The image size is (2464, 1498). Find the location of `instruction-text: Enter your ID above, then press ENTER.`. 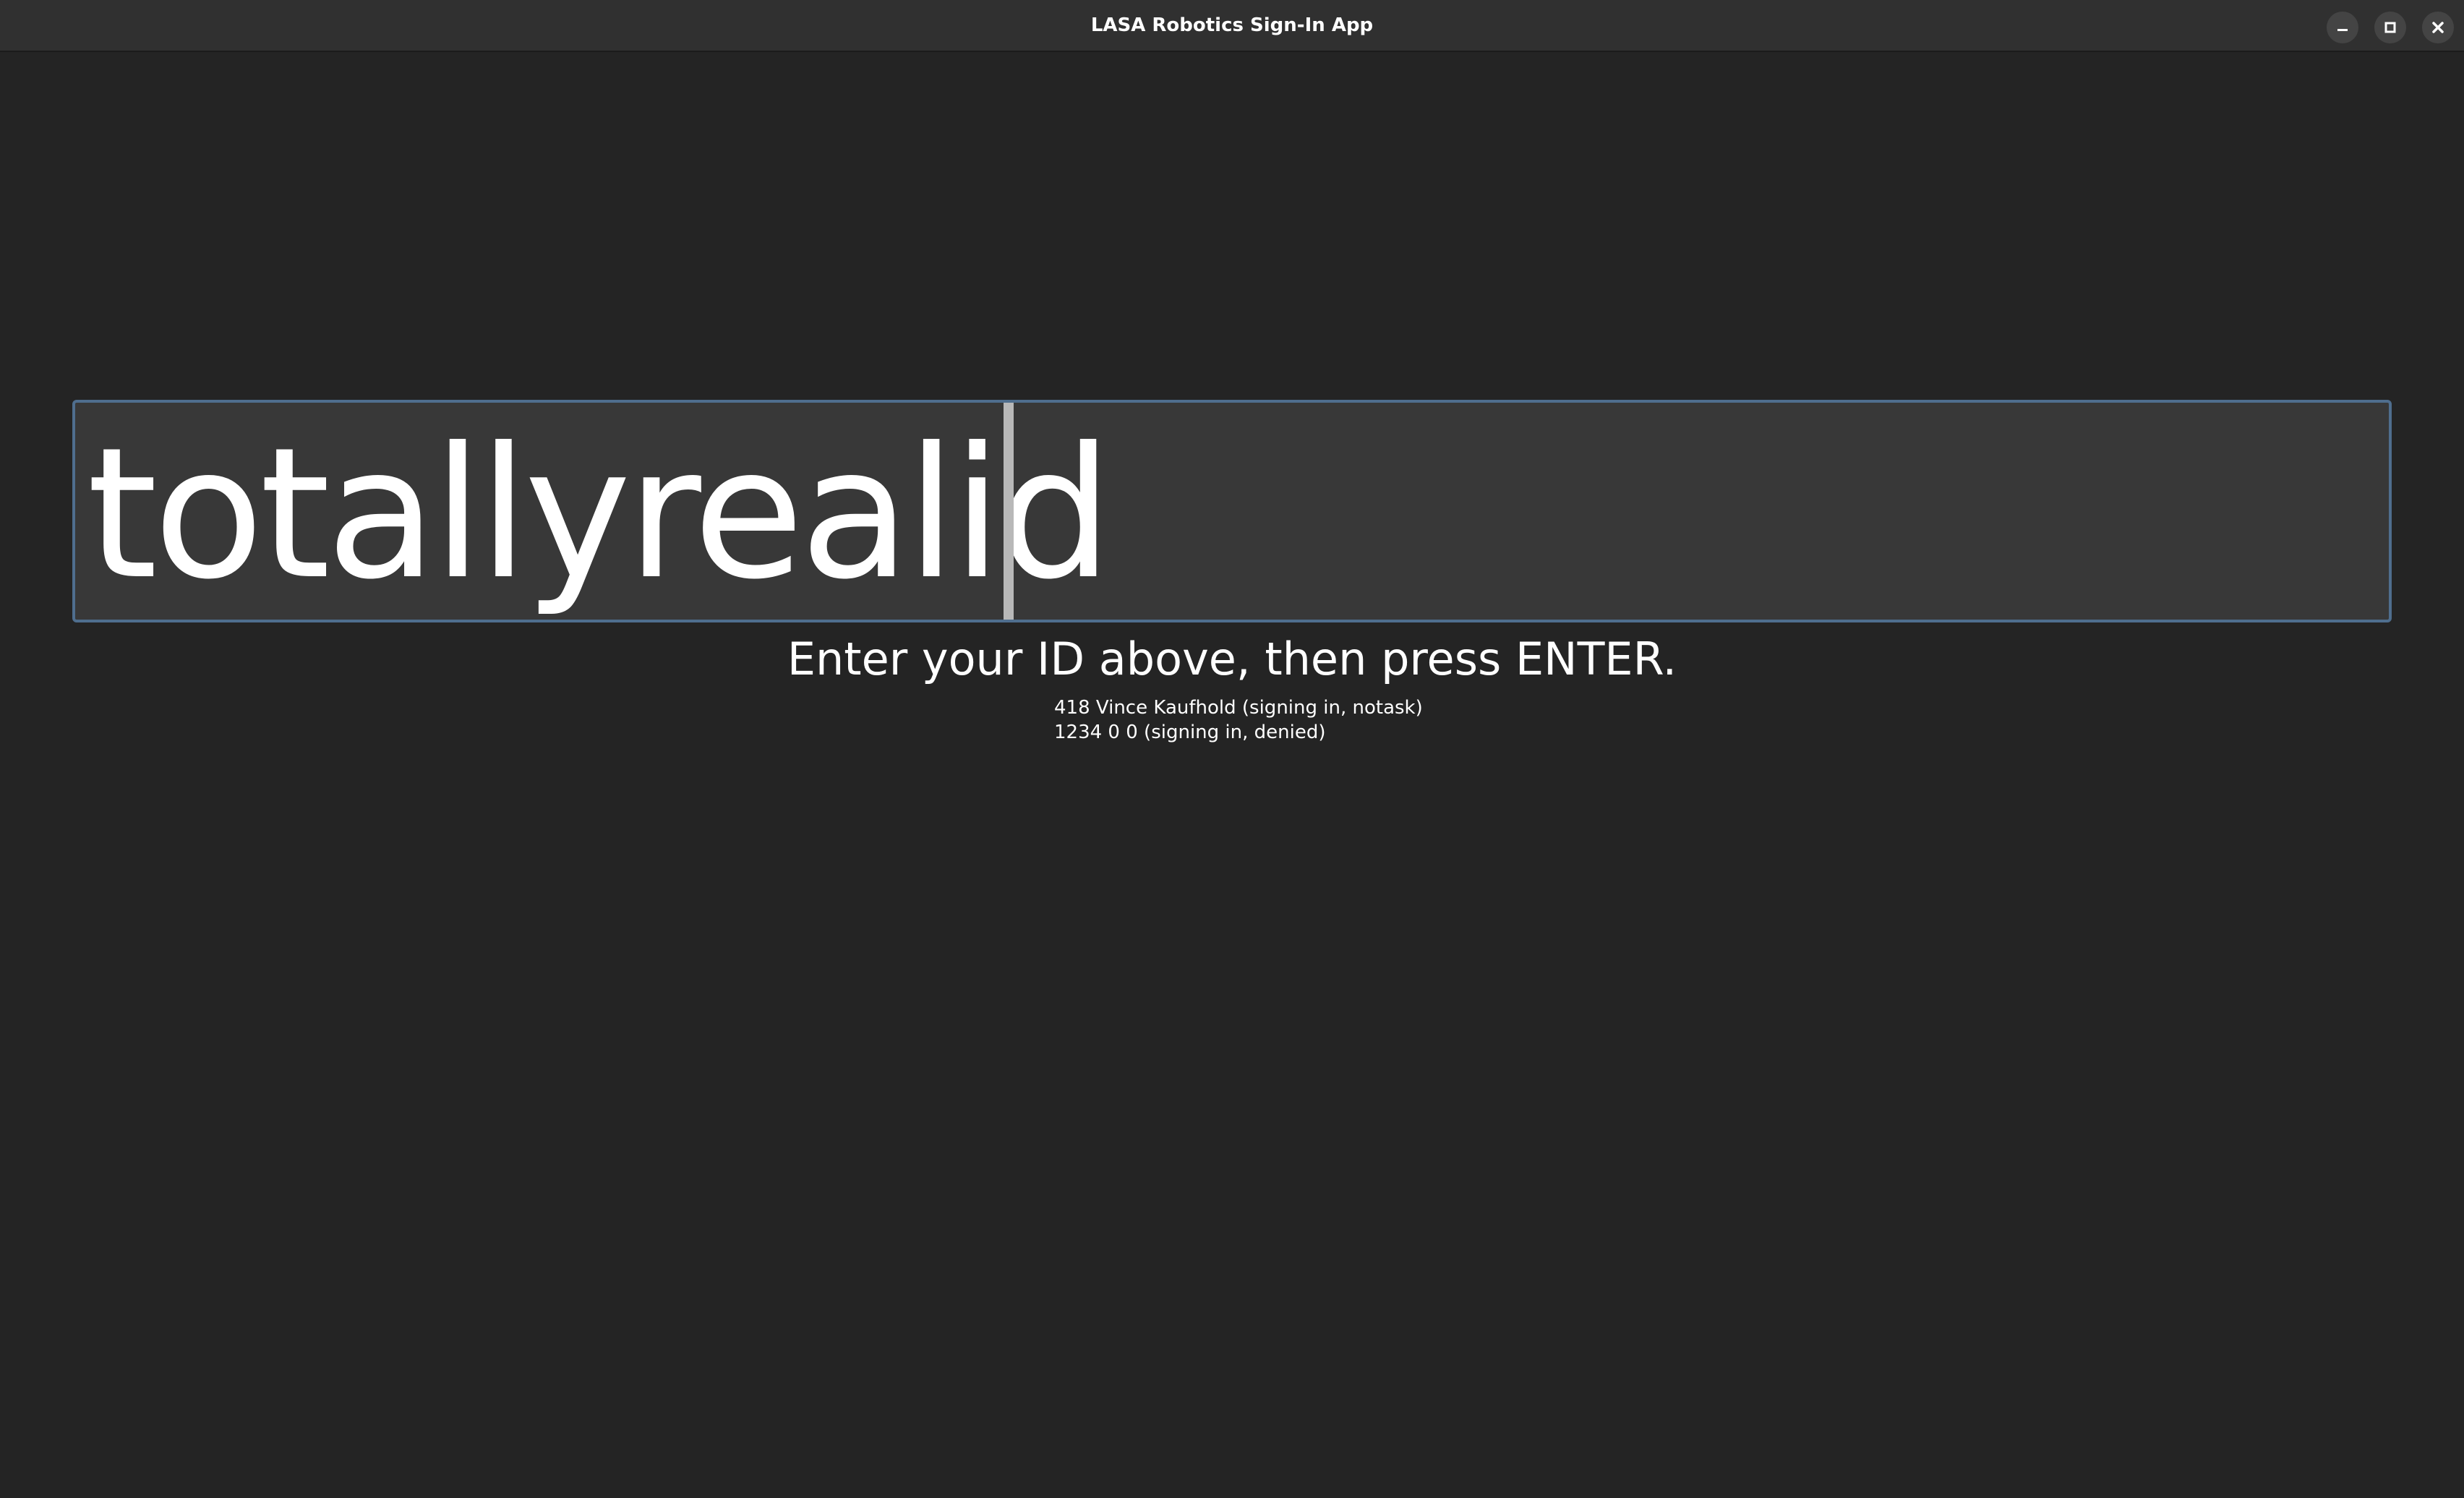

instruction-text: Enter your ID above, then press ENTER. is located at coordinates (1232, 659).